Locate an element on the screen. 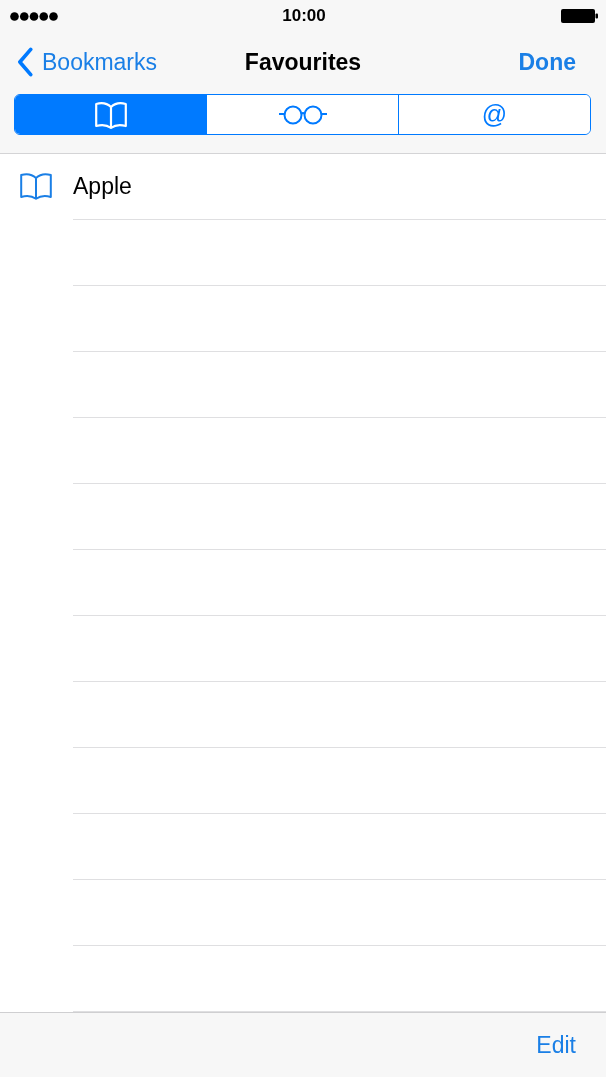 This screenshot has width=606, height=1077. signal-strength-icon is located at coordinates (34, 16).